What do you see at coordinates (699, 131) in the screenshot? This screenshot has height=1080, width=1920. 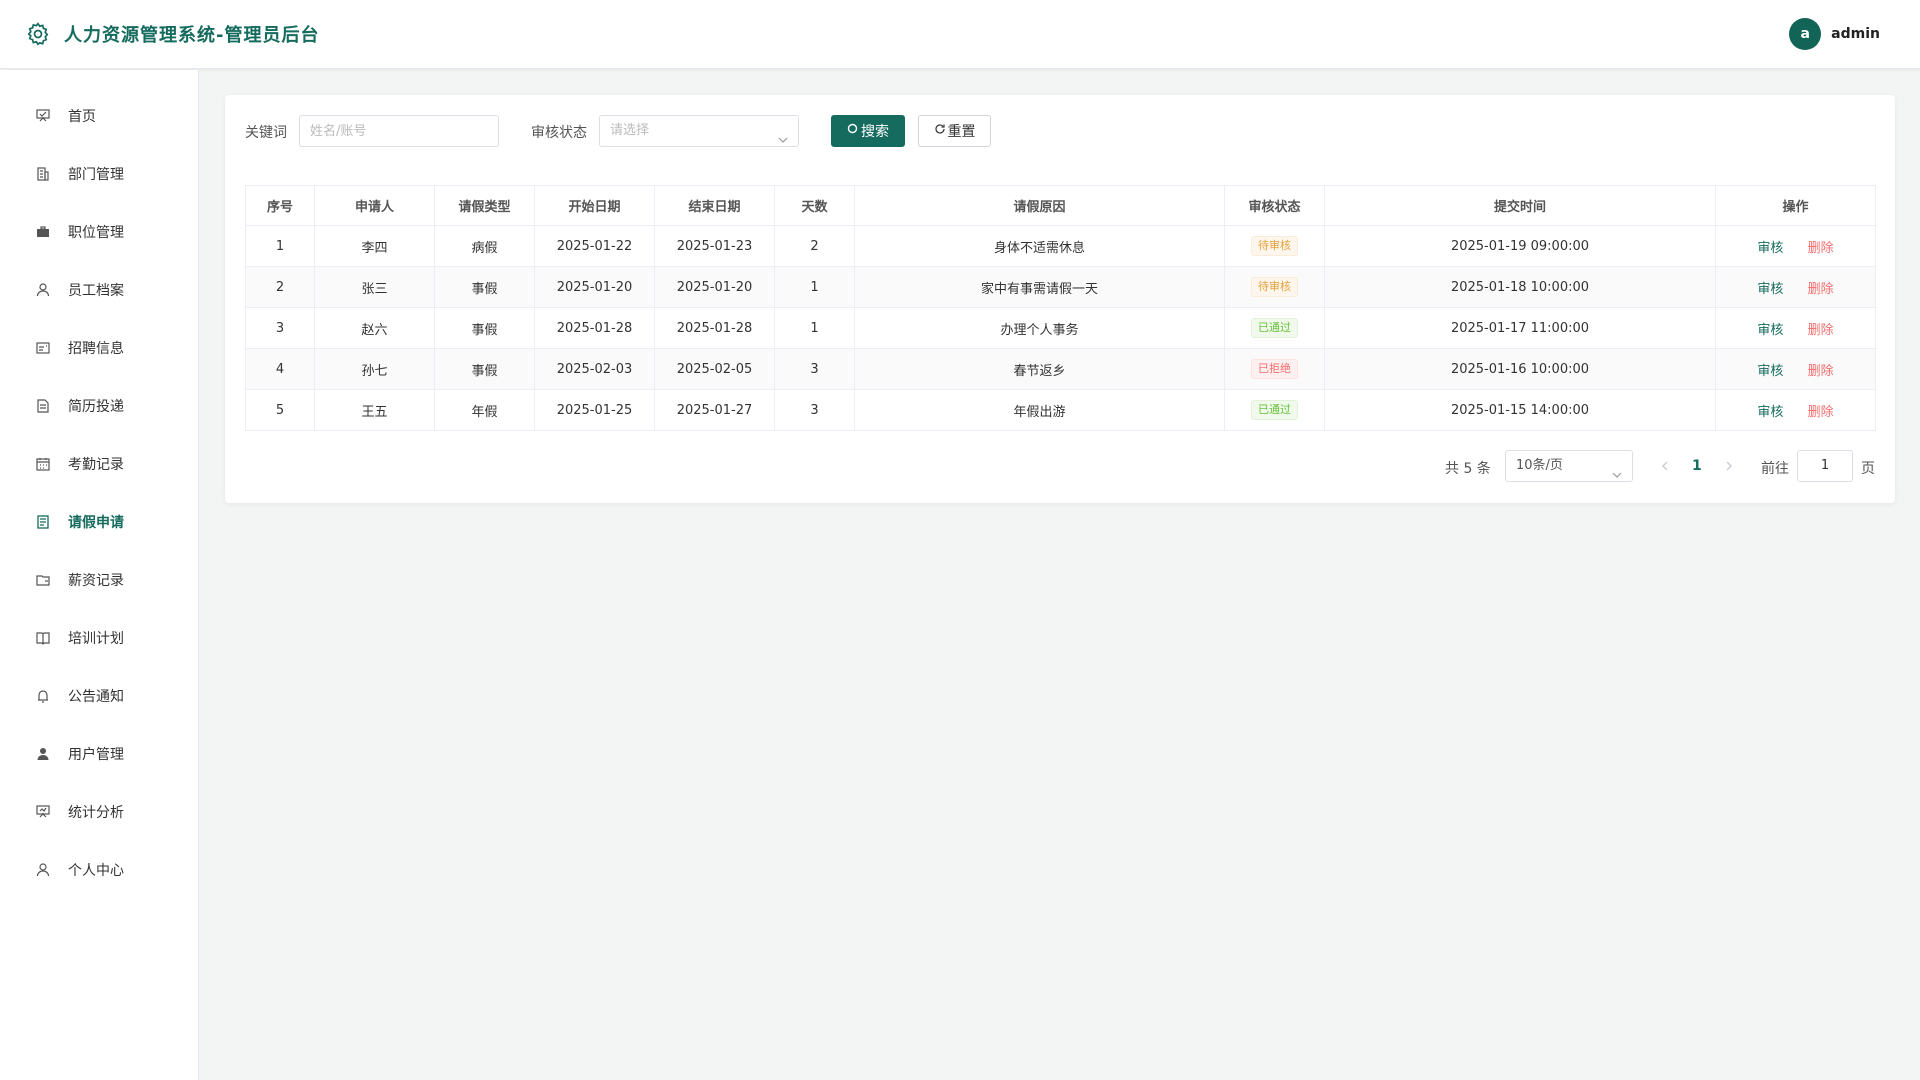 I see `status-select: 请选择` at bounding box center [699, 131].